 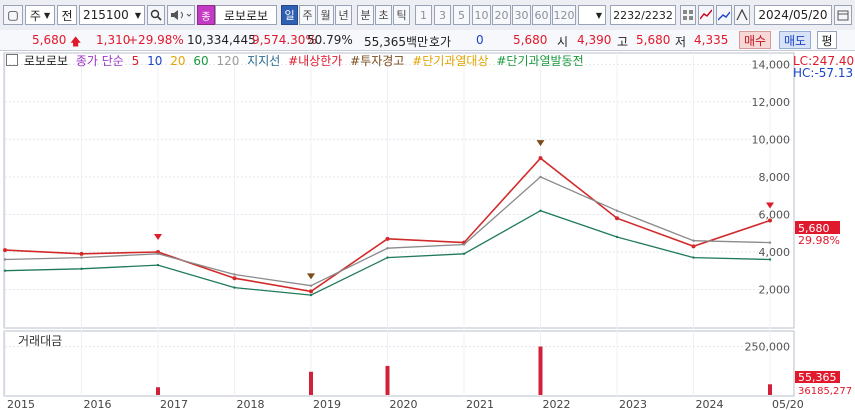 What do you see at coordinates (113, 40) in the screenshot?
I see `price-change: 1,310` at bounding box center [113, 40].